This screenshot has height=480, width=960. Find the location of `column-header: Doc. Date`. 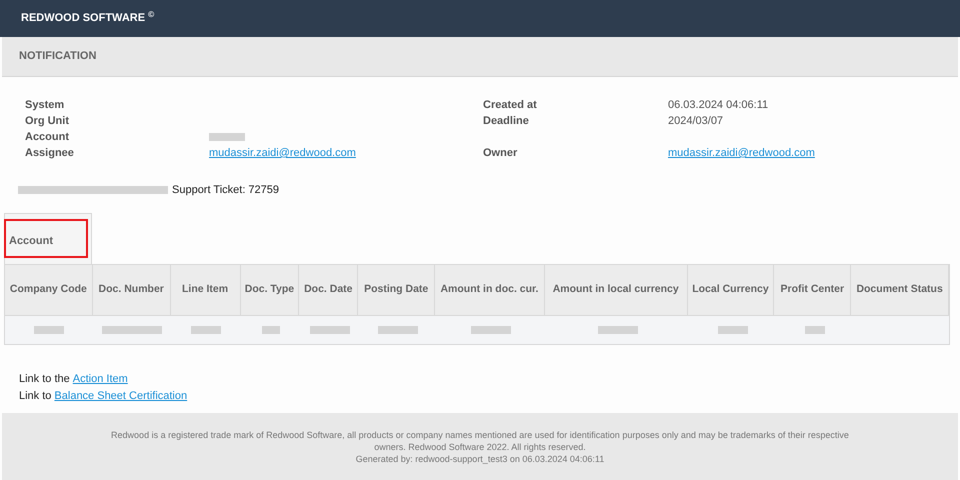

column-header: Doc. Date is located at coordinates (328, 290).